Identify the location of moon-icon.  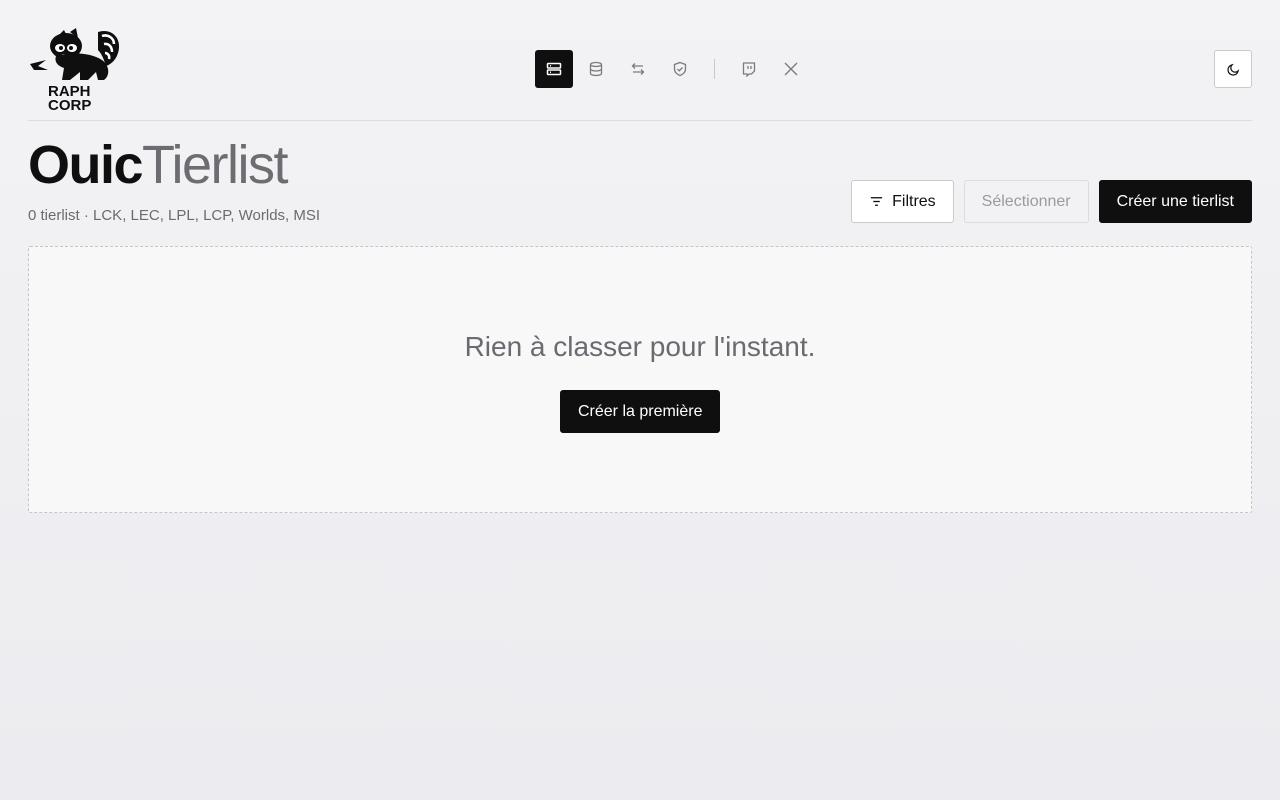
(1232, 69).